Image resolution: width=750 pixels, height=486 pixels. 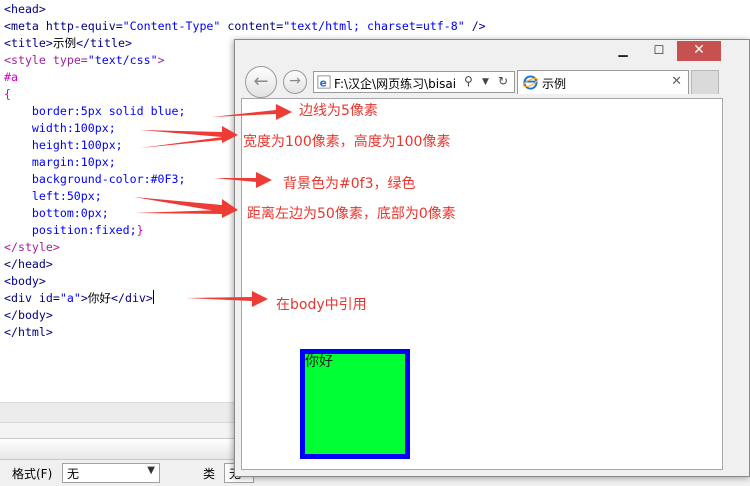 What do you see at coordinates (64, 43) in the screenshot?
I see `title-text: 示例` at bounding box center [64, 43].